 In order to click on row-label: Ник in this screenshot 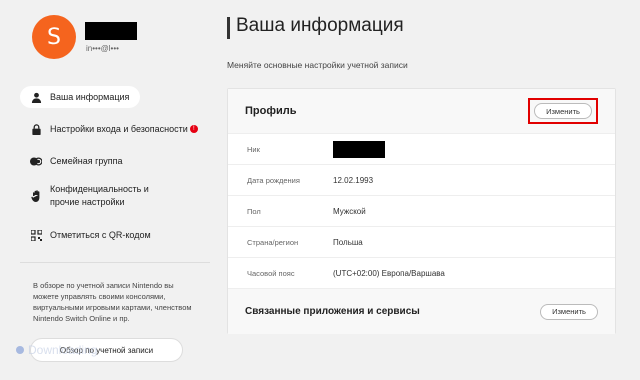, I will do `click(253, 149)`.